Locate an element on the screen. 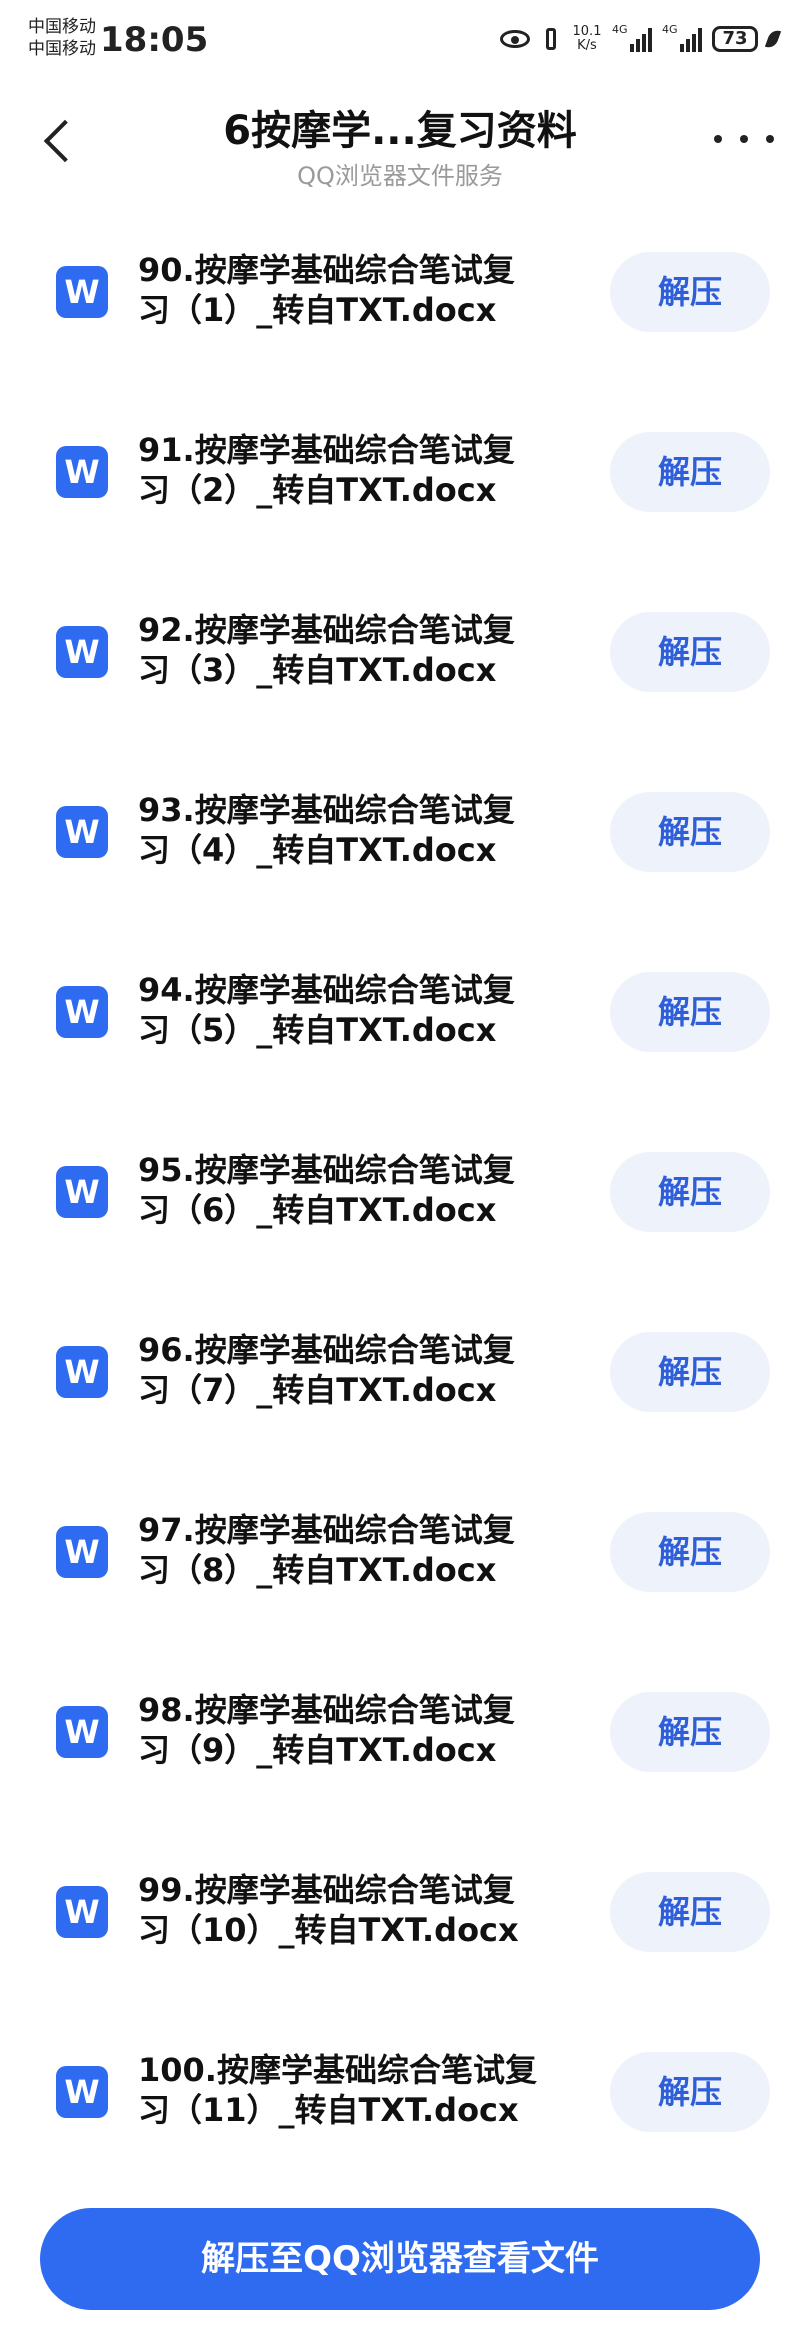  net-speed: 10.1 K/s is located at coordinates (587, 39).